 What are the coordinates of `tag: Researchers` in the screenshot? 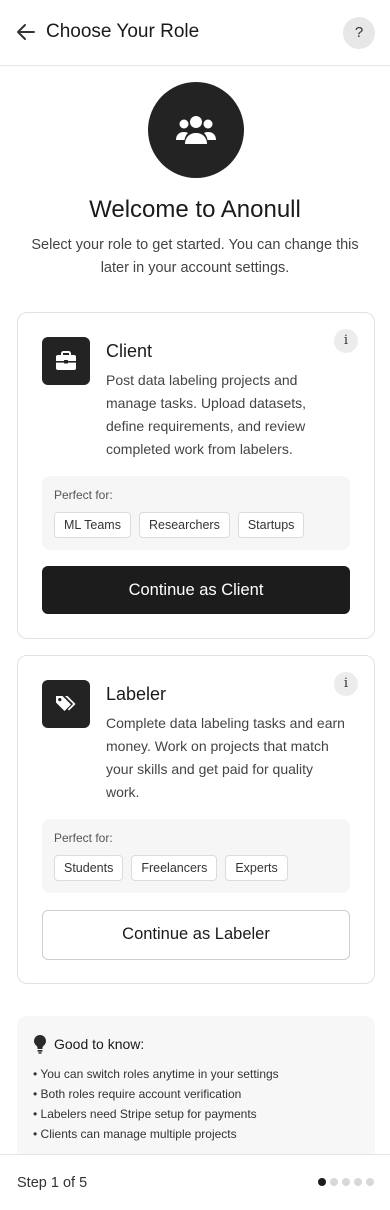 It's located at (184, 525).